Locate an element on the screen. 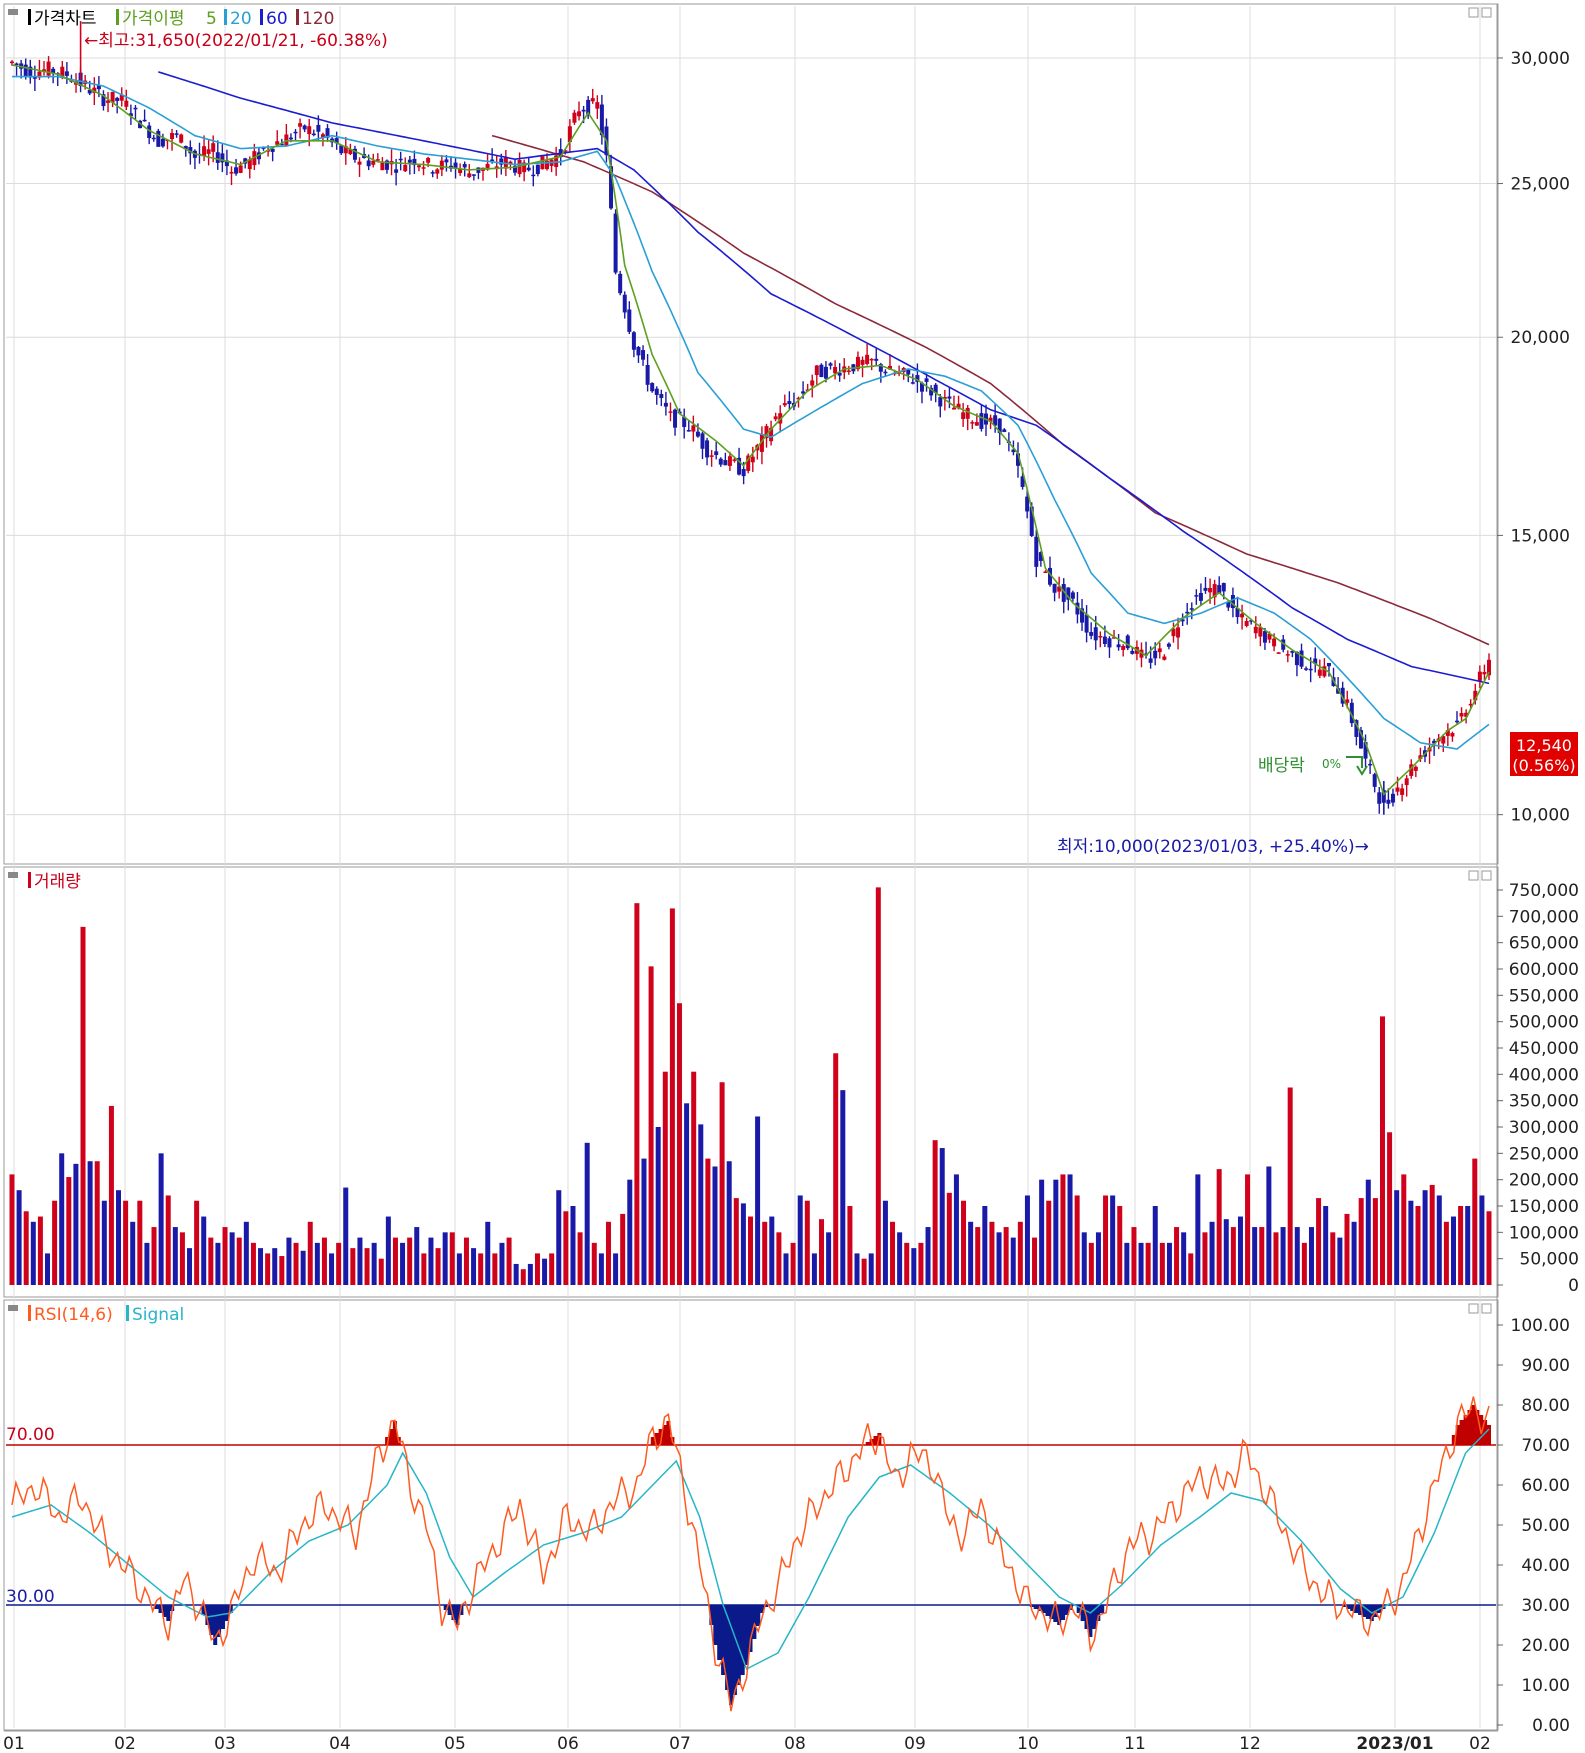 This screenshot has width=1585, height=1753. rsi-tick-label: 70.00 is located at coordinates (1545, 1446).